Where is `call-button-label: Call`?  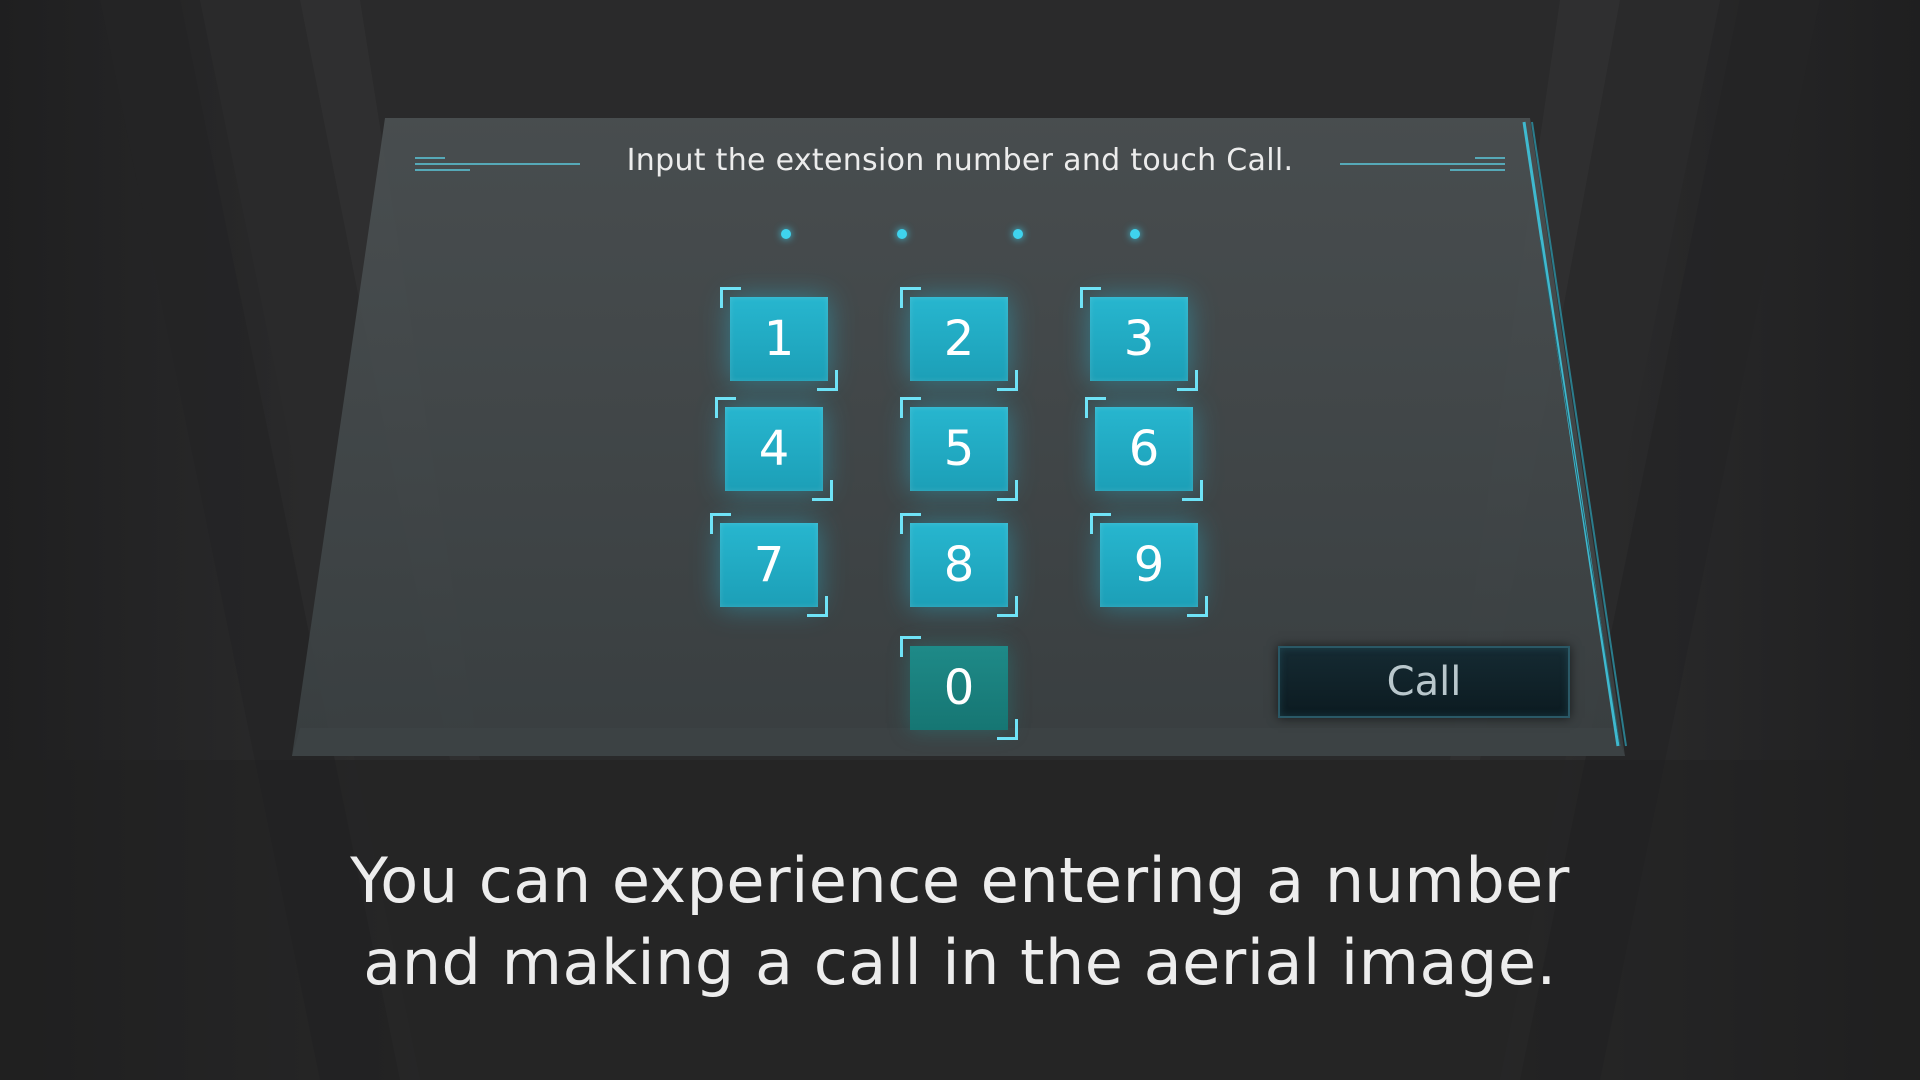
call-button-label: Call is located at coordinates (1424, 682).